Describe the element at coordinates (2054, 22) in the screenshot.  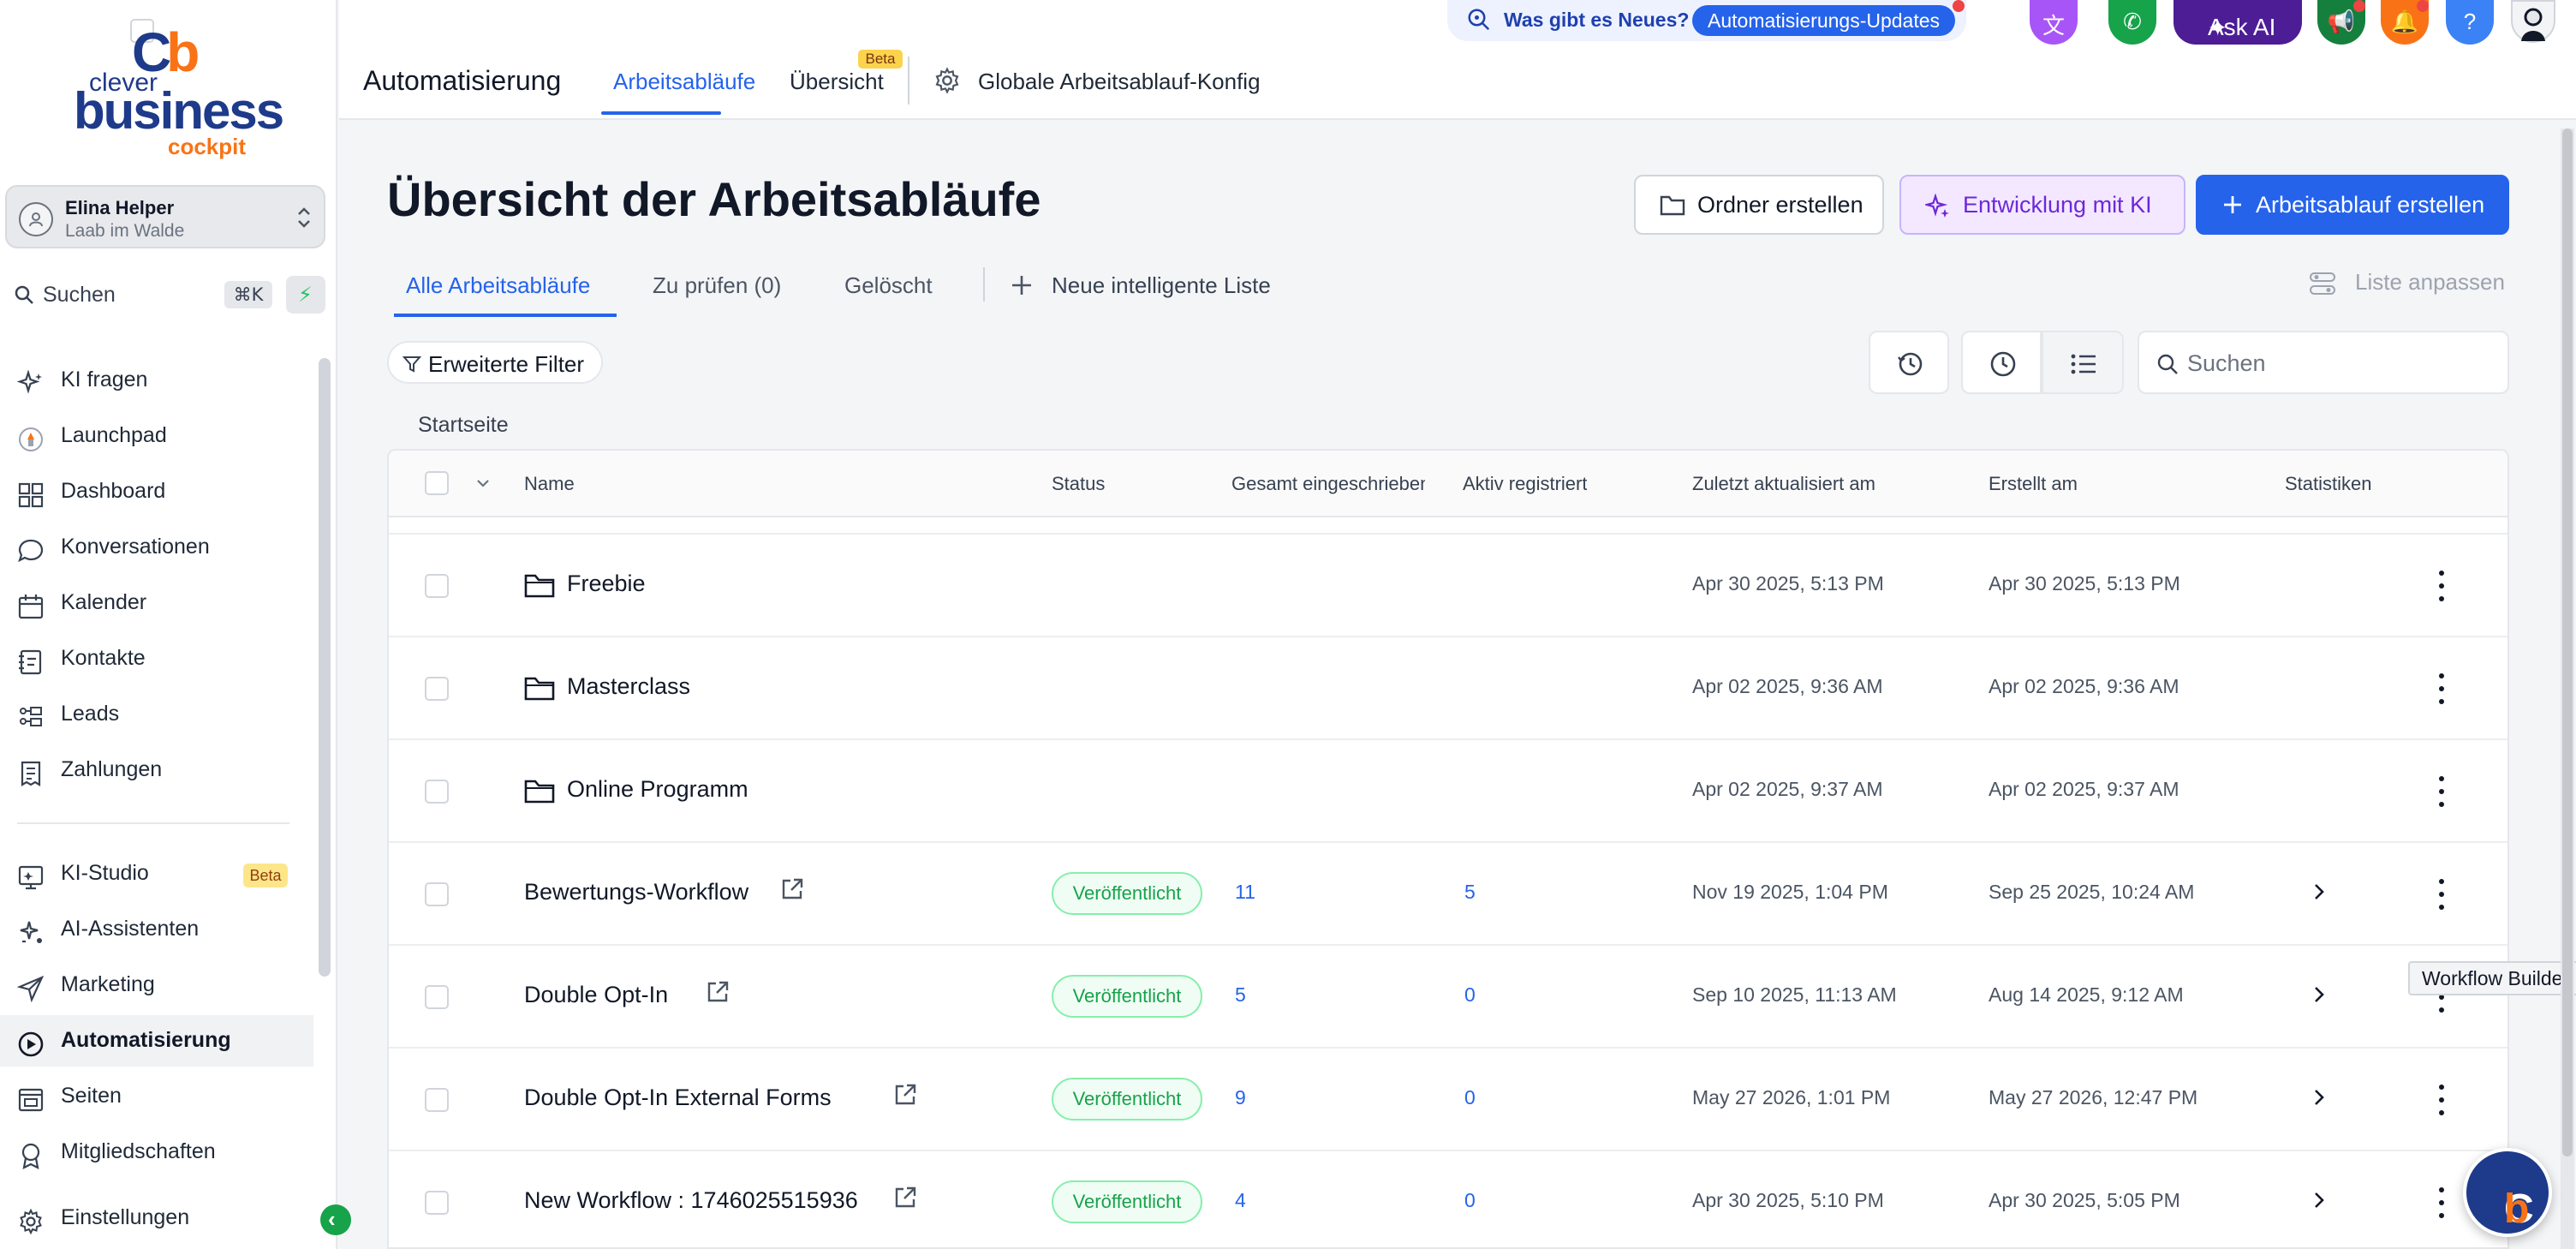
I see `translate-button: 文` at that location.